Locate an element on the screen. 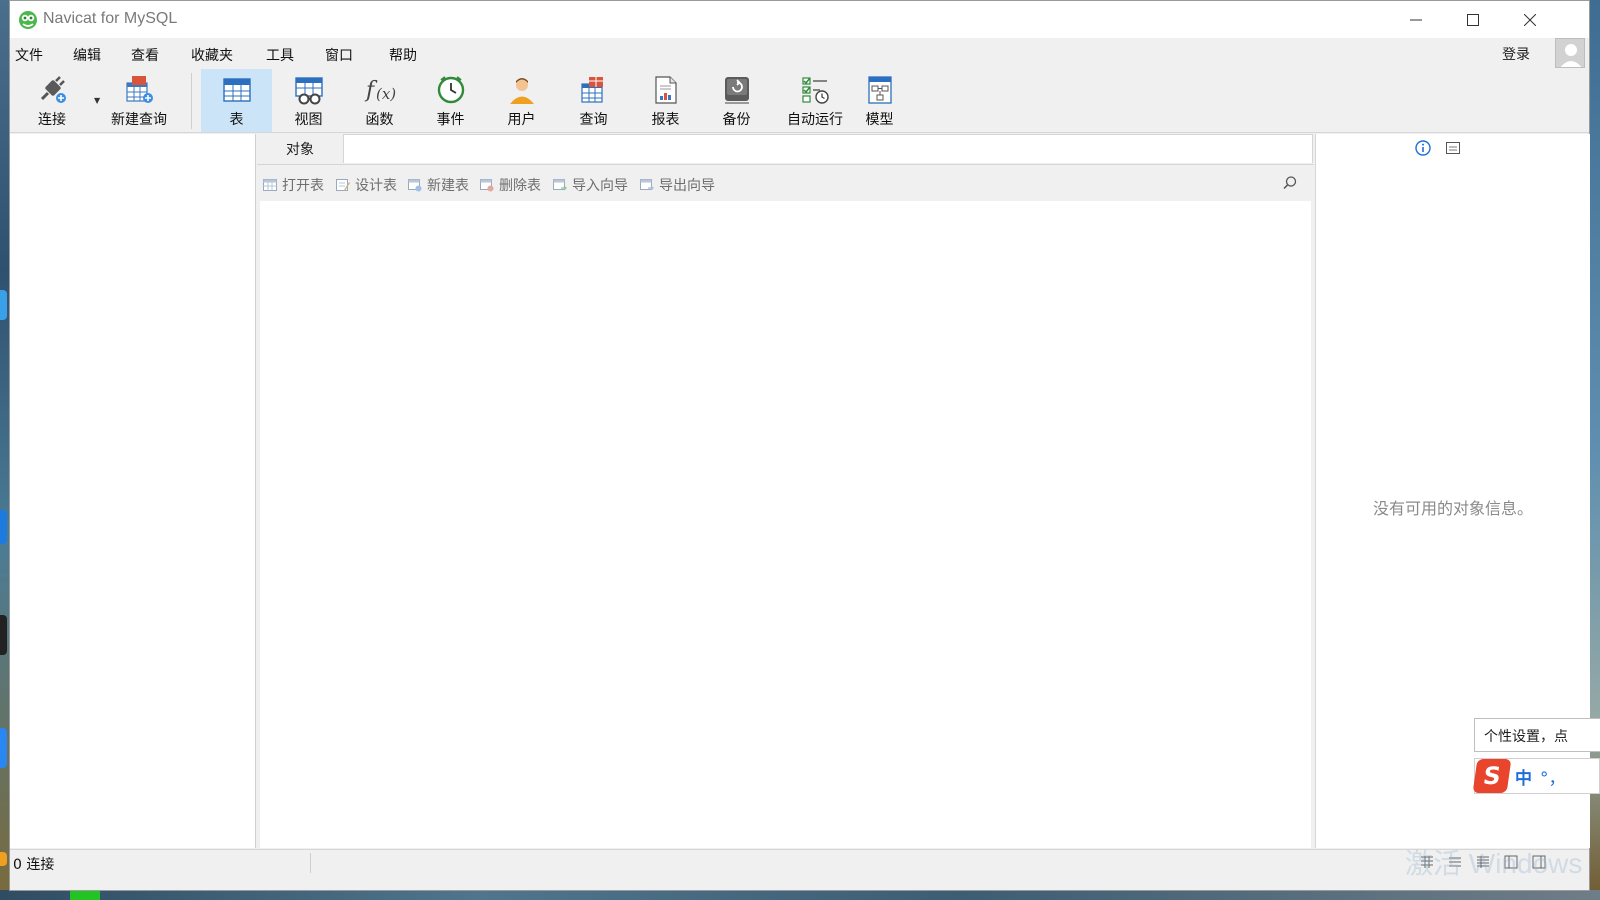 The width and height of the screenshot is (1600, 900). toolbar-model-button: 模型 is located at coordinates (879, 100).